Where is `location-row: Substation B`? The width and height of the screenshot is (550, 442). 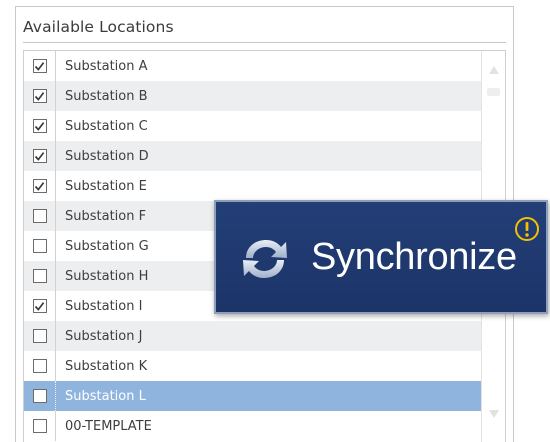 location-row: Substation B is located at coordinates (252, 96).